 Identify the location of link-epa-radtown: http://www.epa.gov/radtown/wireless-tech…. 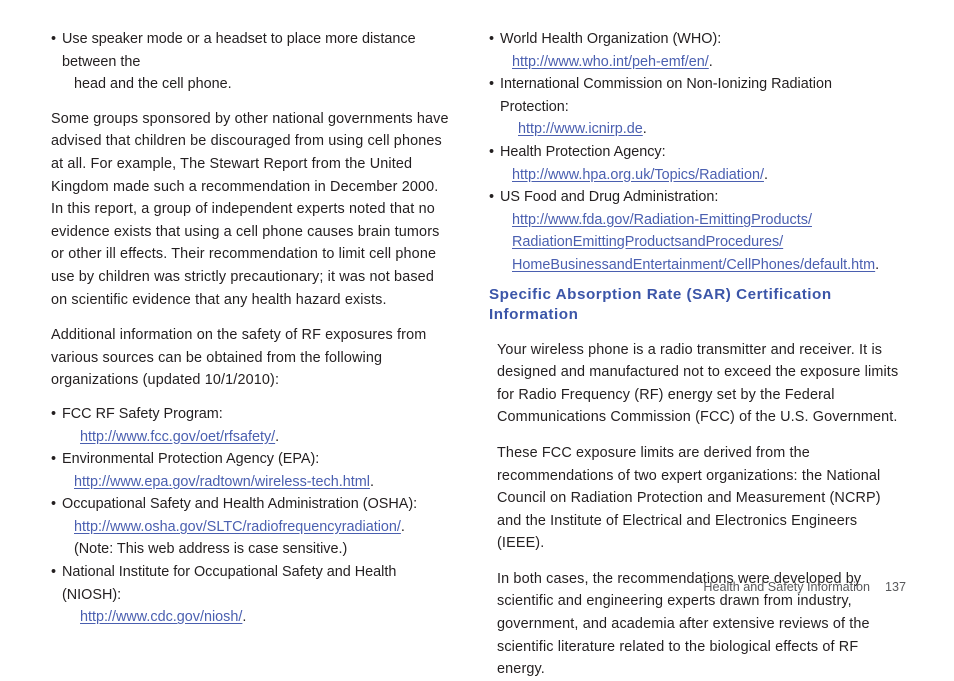
(222, 482).